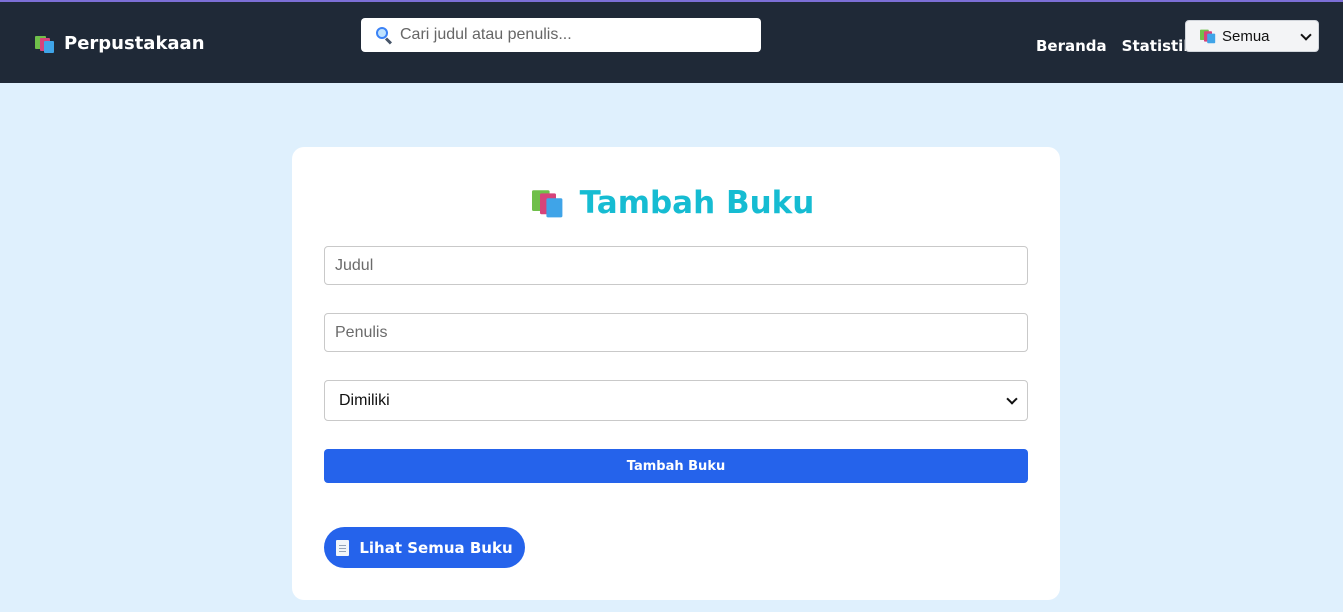 The width and height of the screenshot is (1343, 612). Describe the element at coordinates (676, 400) in the screenshot. I see `status-select: Dimiliki` at that location.